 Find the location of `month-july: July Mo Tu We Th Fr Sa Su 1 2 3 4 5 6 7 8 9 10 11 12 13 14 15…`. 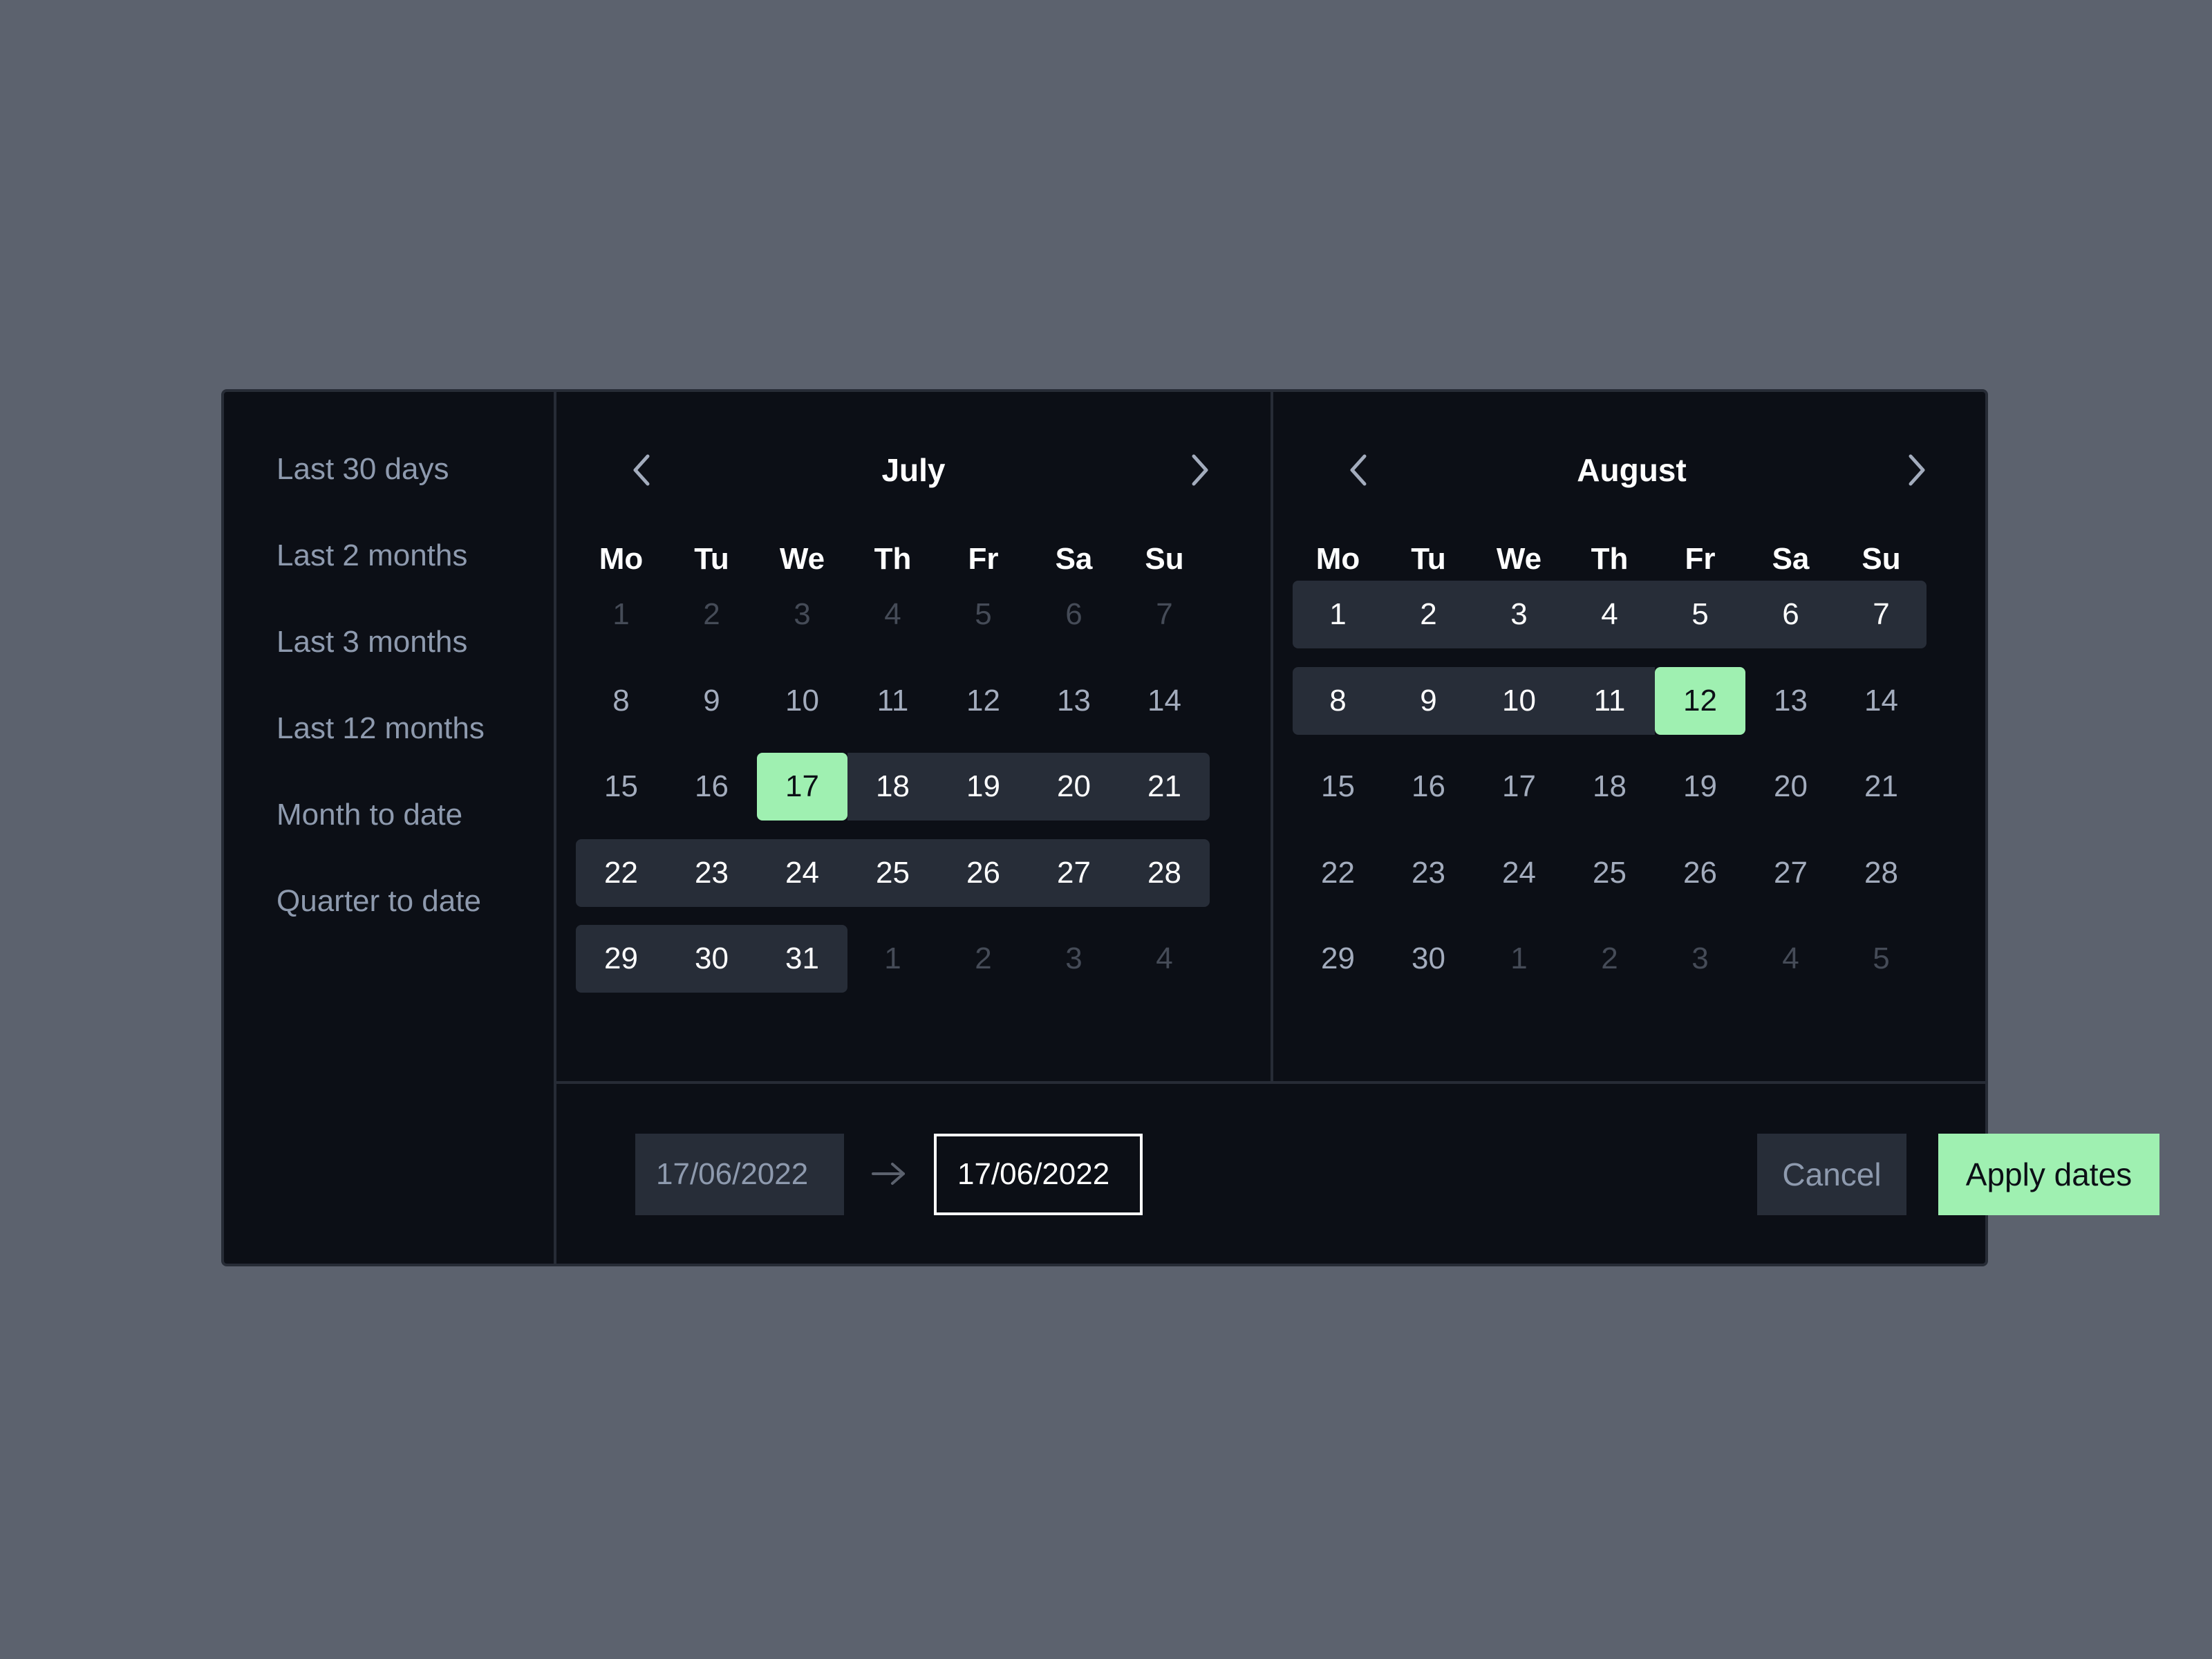

month-july: July Mo Tu We Th Fr Sa Su 1 2 3 4 5 6 7 8 9 10 11 12 13 14 15… is located at coordinates (915, 737).